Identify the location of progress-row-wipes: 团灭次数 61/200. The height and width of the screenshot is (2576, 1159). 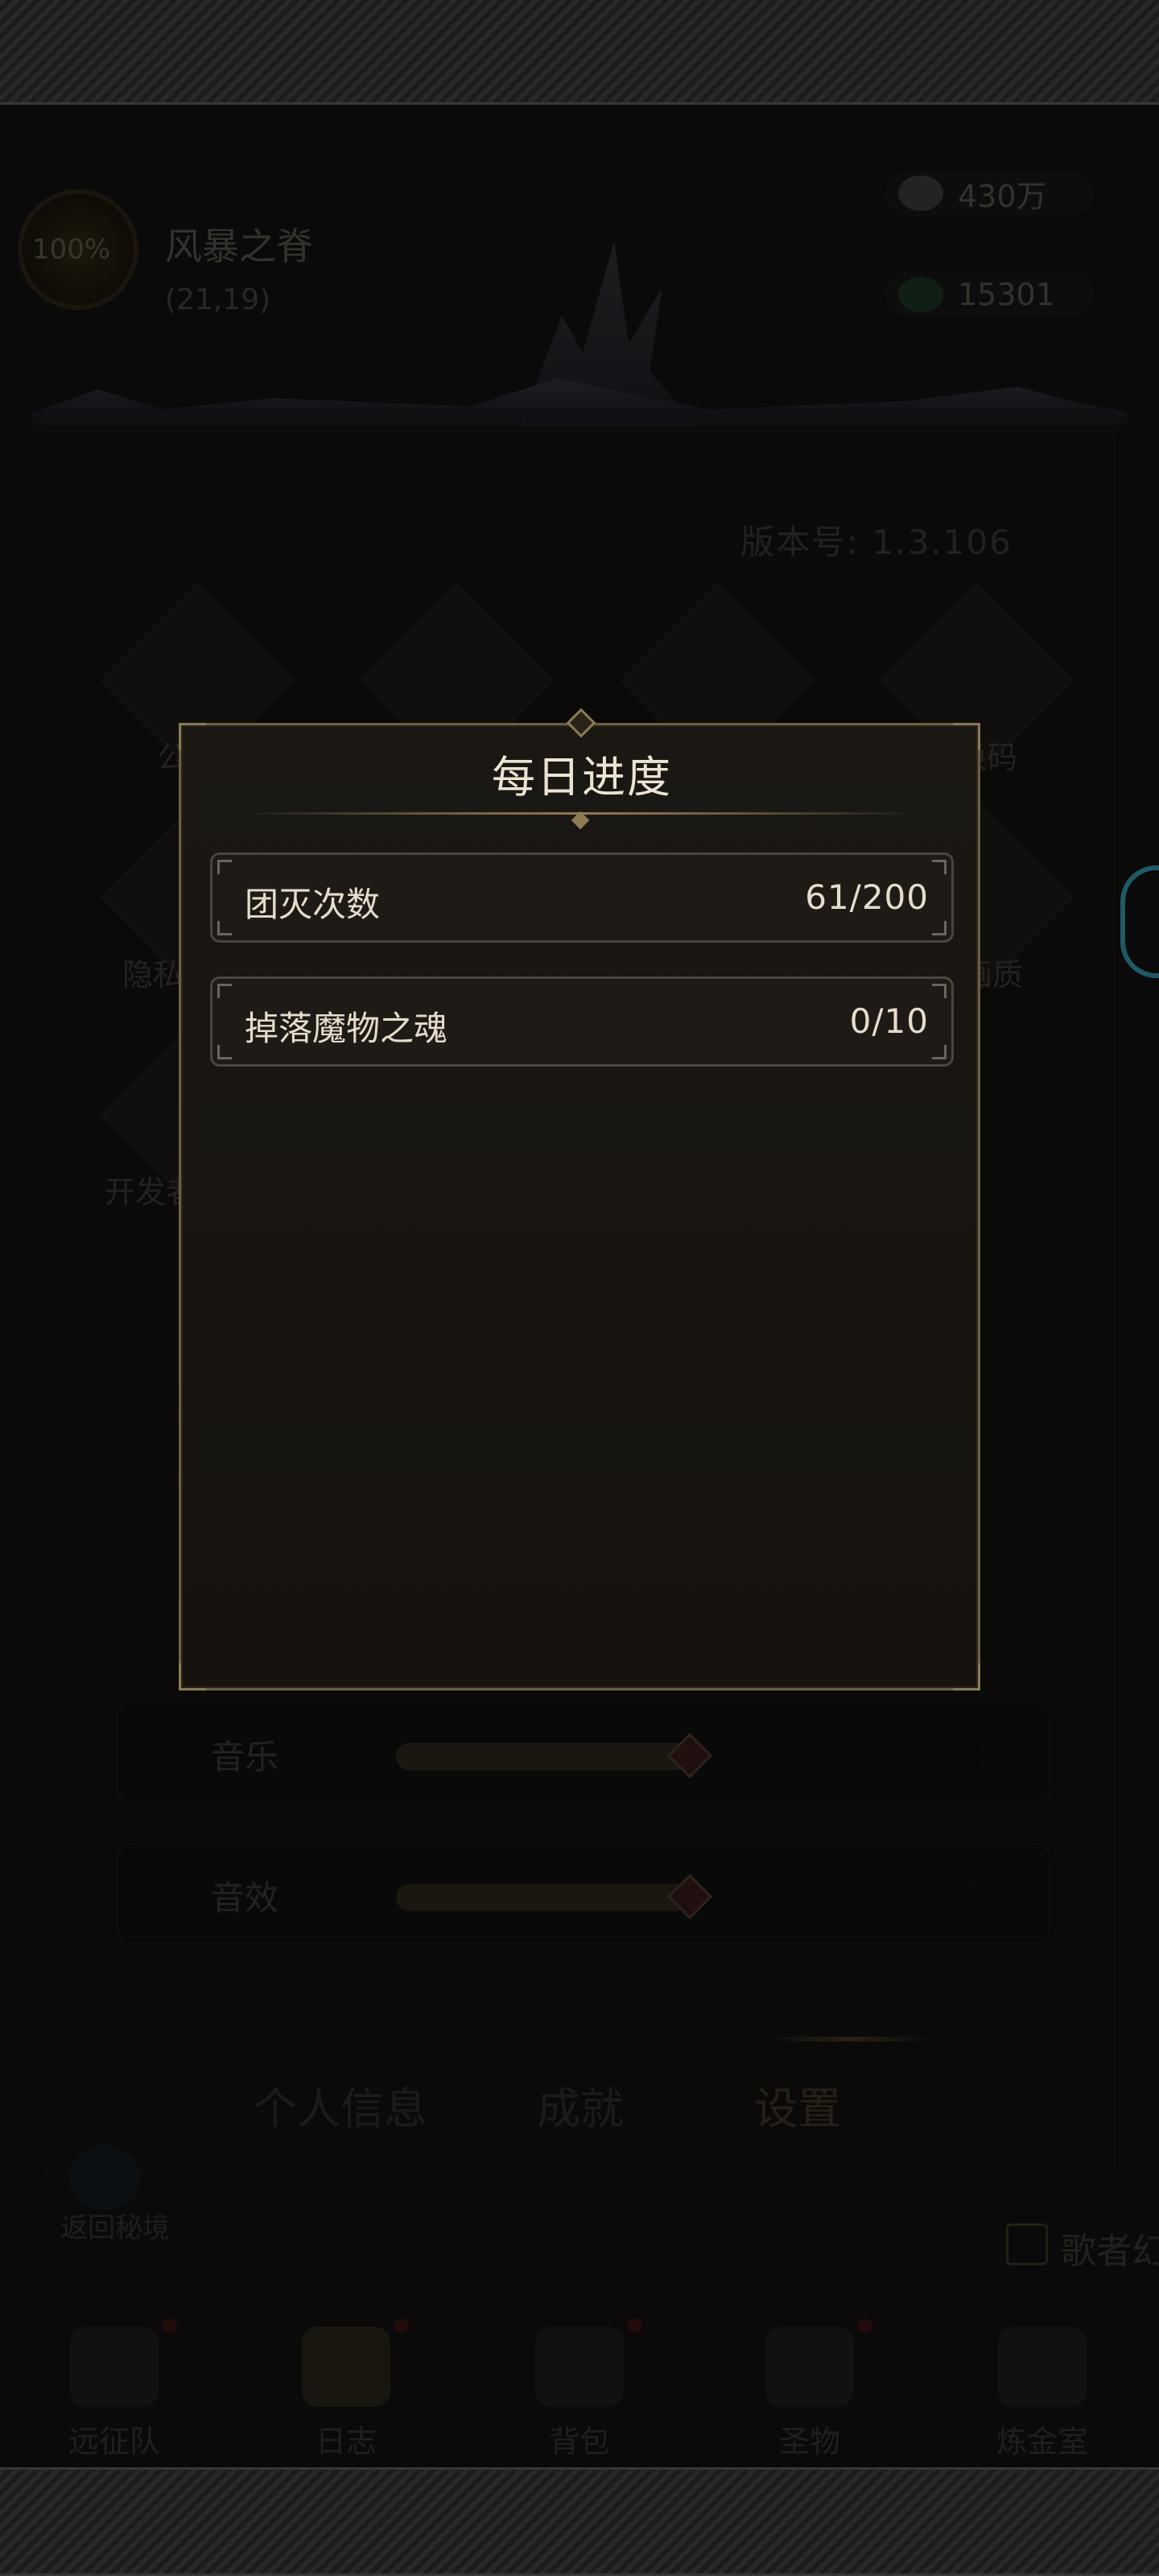
(582, 897).